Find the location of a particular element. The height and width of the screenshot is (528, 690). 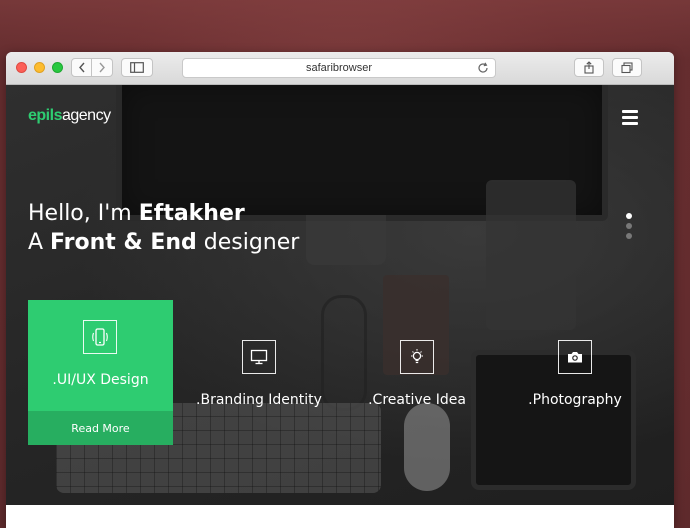

headline-article: A is located at coordinates (39, 242).